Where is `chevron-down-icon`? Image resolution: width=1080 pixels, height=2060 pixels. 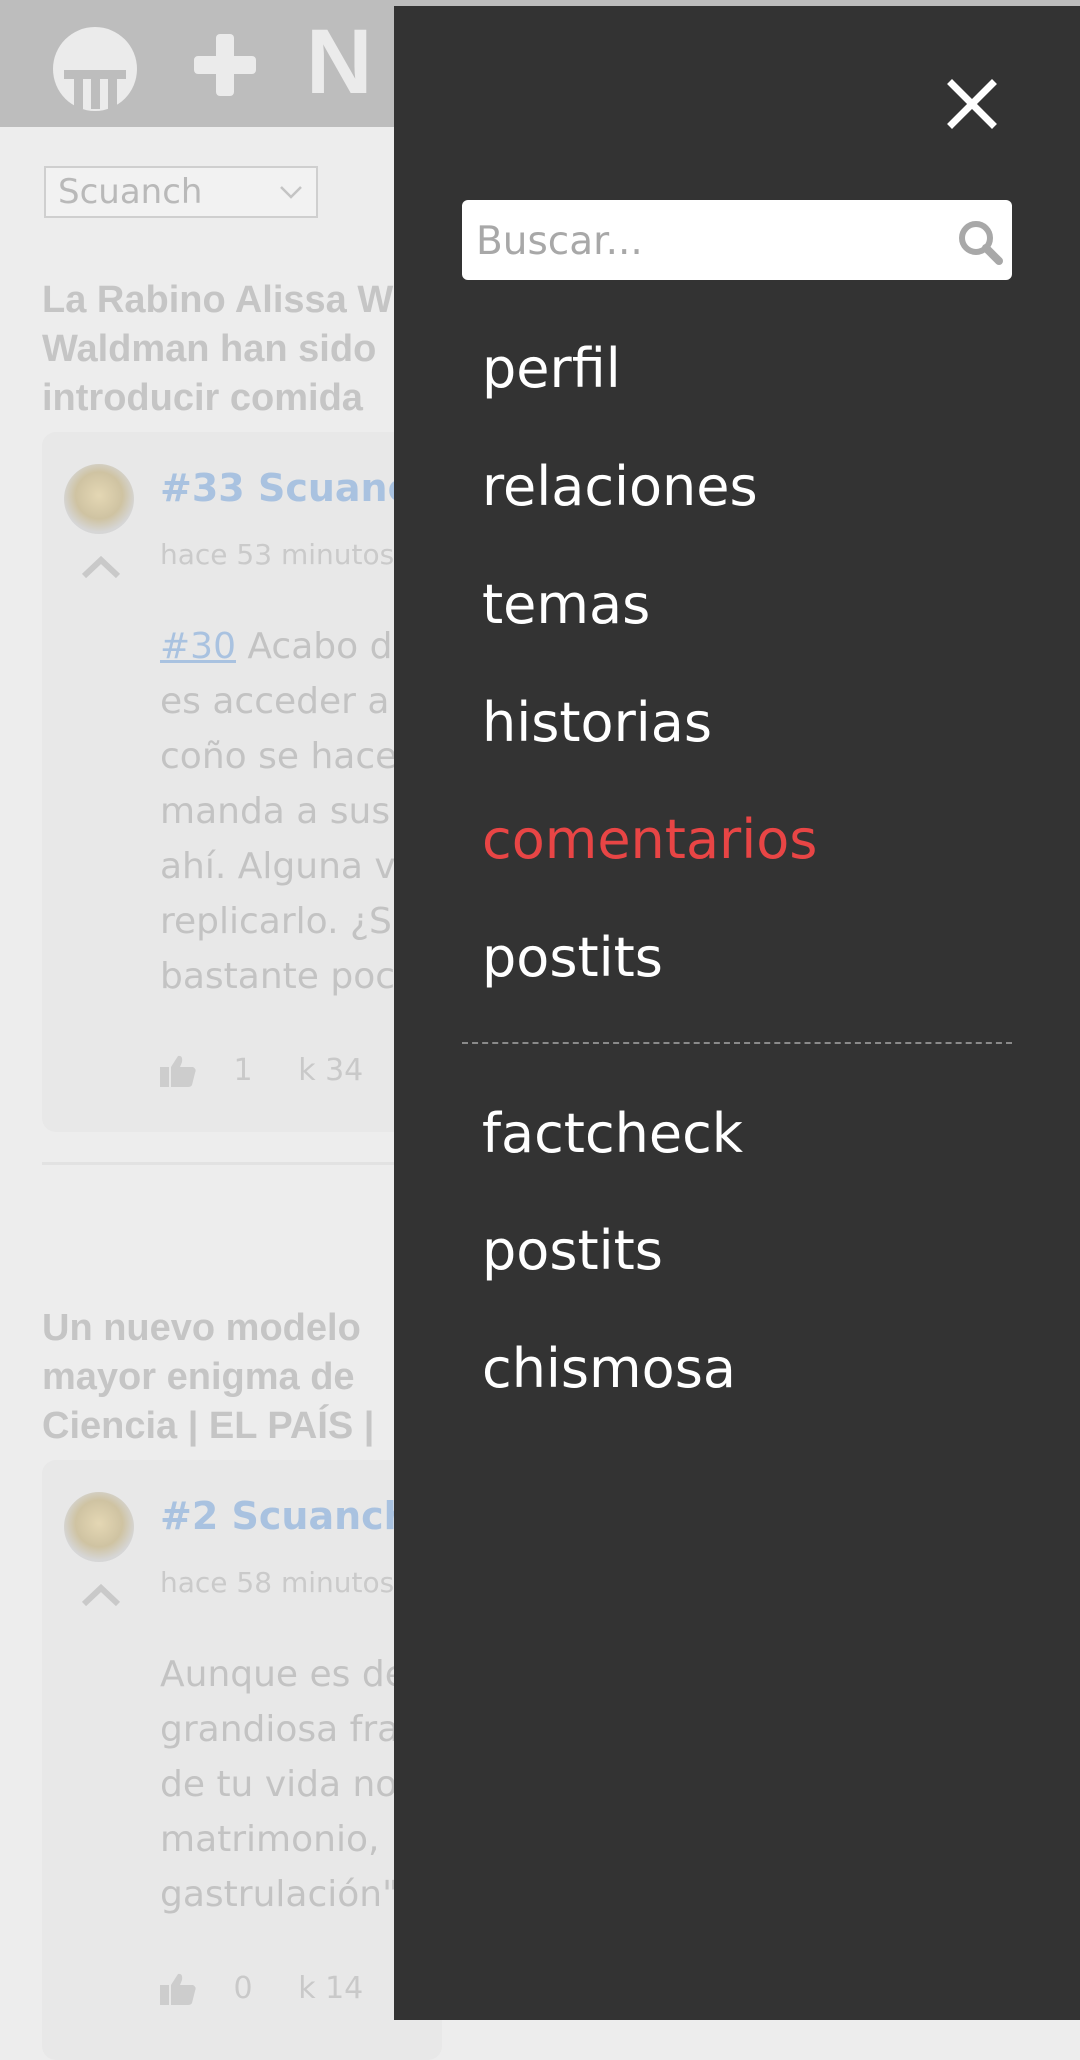 chevron-down-icon is located at coordinates (291, 192).